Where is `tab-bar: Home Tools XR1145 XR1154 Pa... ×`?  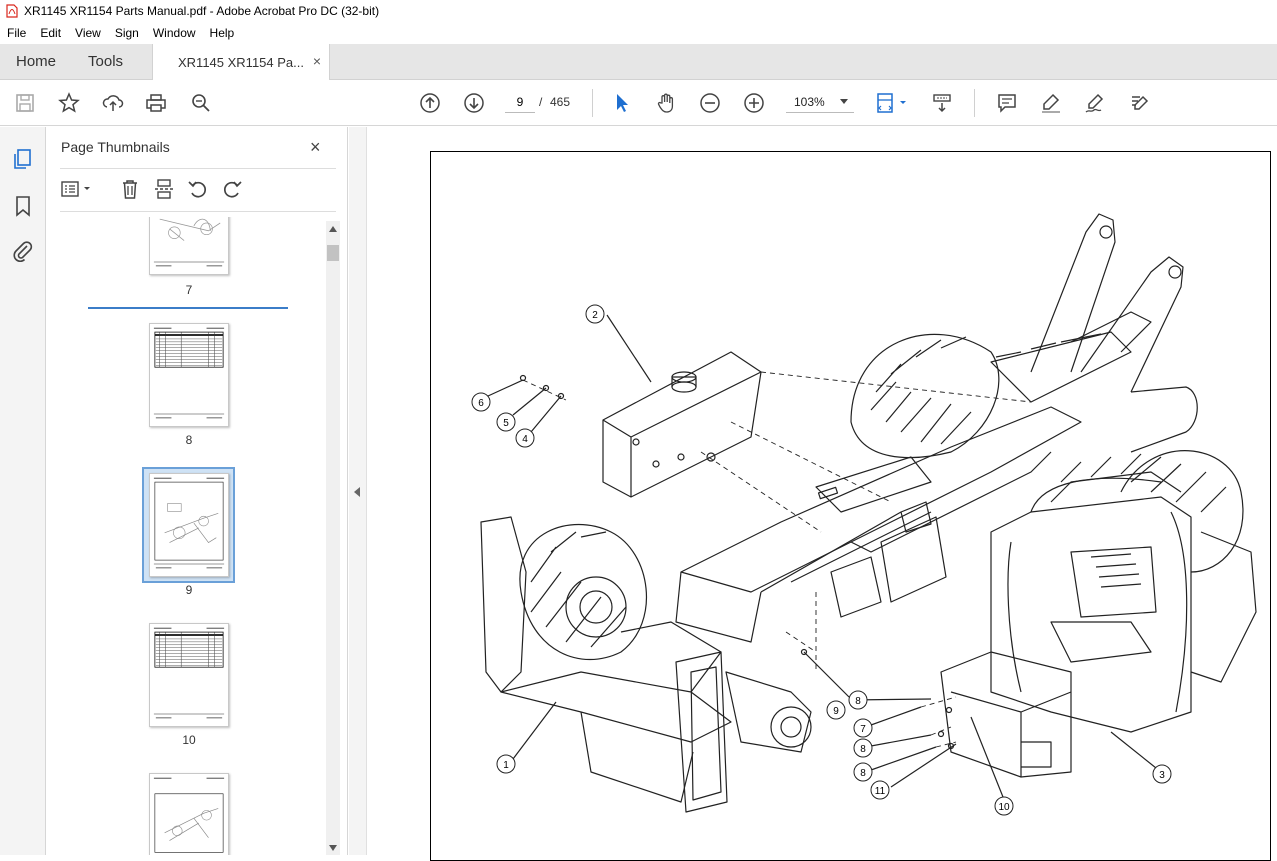
tab-bar: Home Tools XR1145 XR1154 Pa... × is located at coordinates (638, 62).